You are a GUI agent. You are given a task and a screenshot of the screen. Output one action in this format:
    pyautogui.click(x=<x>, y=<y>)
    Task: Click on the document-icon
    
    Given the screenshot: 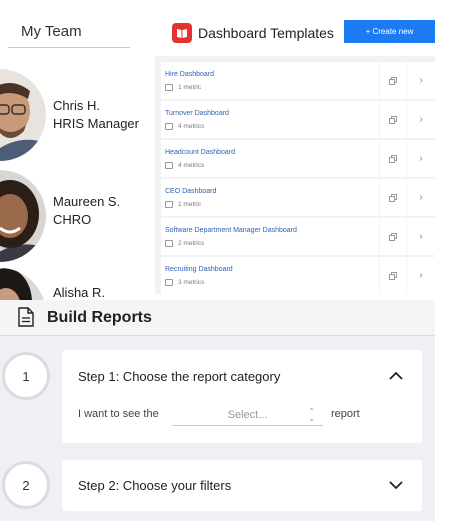 What is the action you would take?
    pyautogui.click(x=26, y=317)
    